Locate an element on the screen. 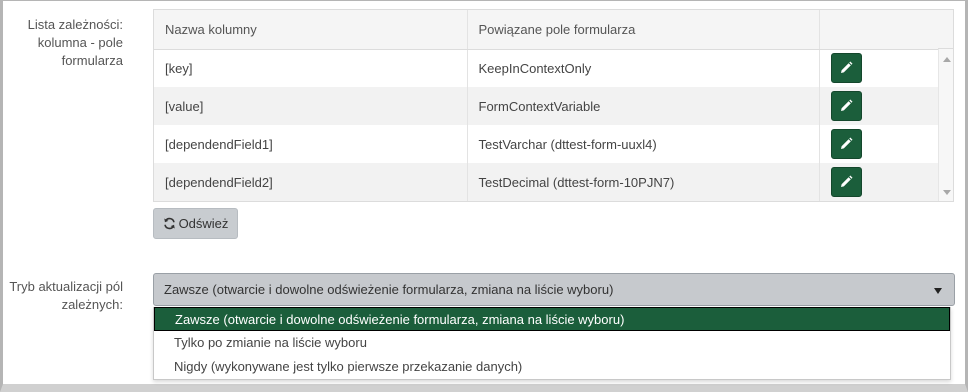 This screenshot has width=968, height=392. table-scrollbar is located at coordinates (945, 125).